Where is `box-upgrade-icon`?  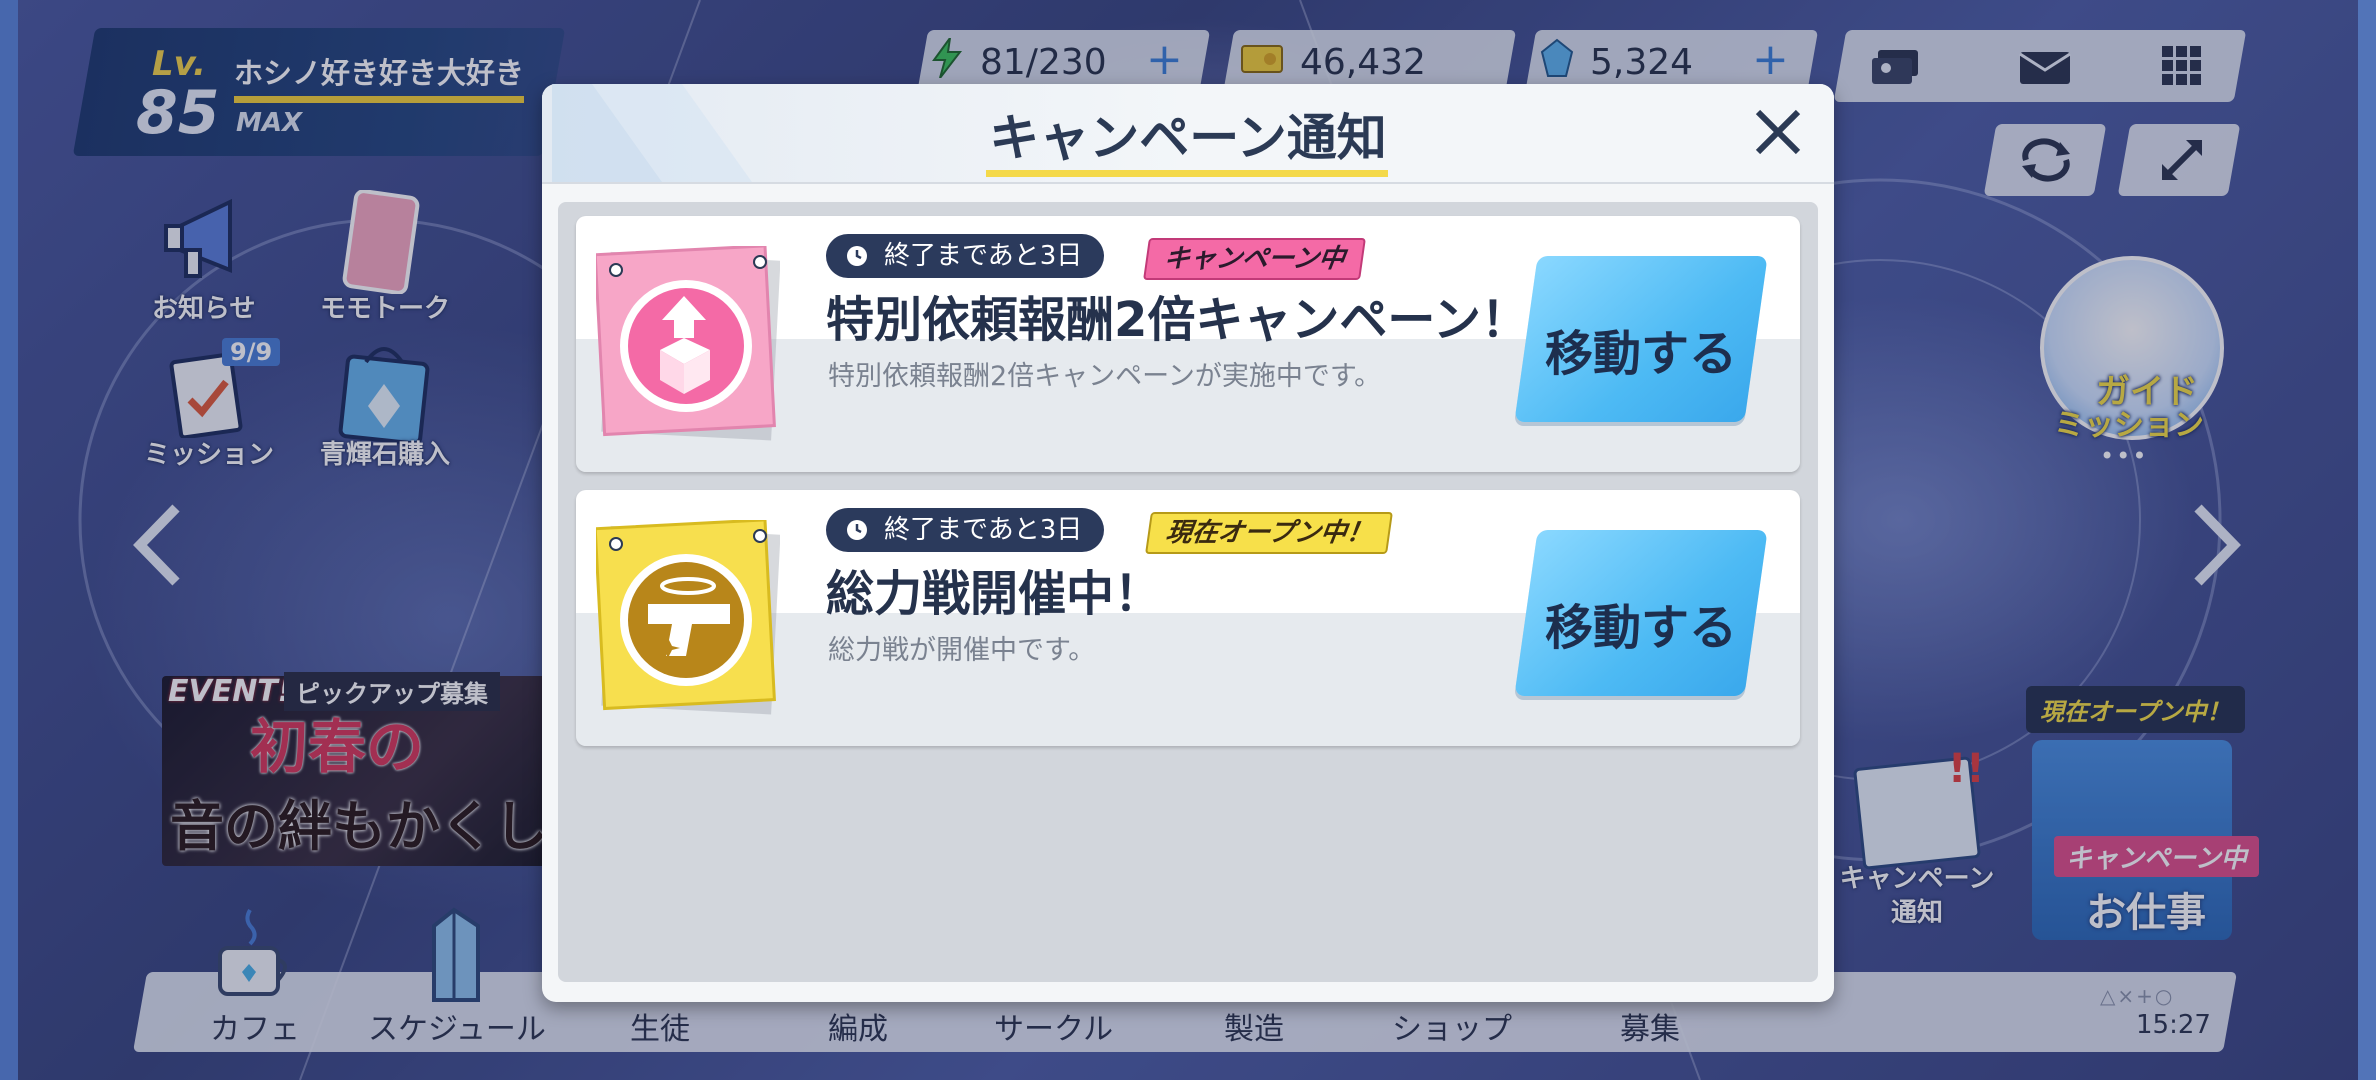 box-upgrade-icon is located at coordinates (688, 343).